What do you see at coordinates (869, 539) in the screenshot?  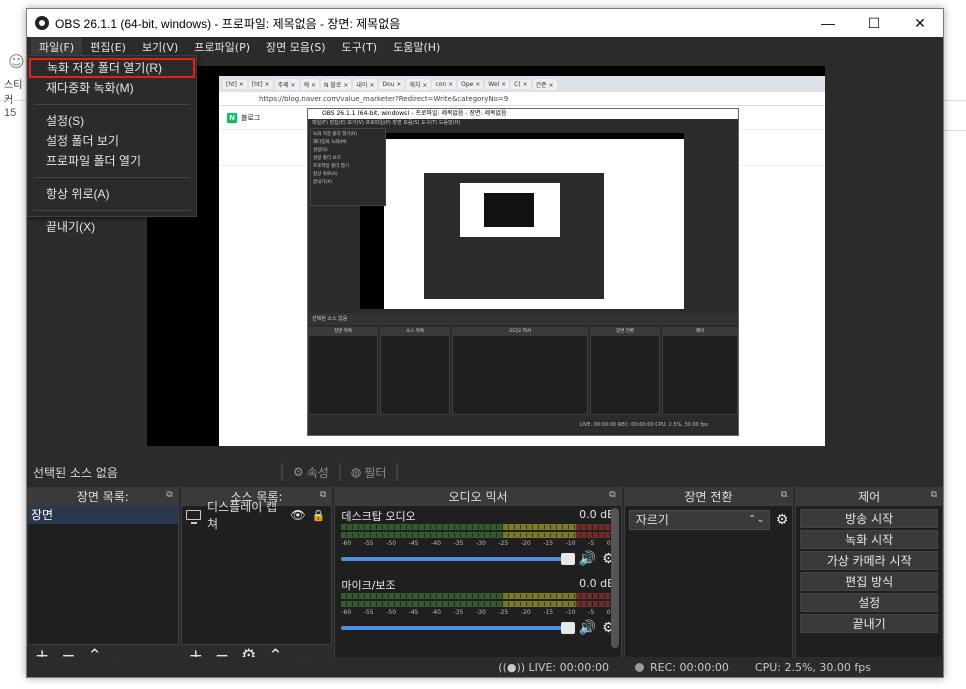 I see `start-recording-button: 녹화 시작` at bounding box center [869, 539].